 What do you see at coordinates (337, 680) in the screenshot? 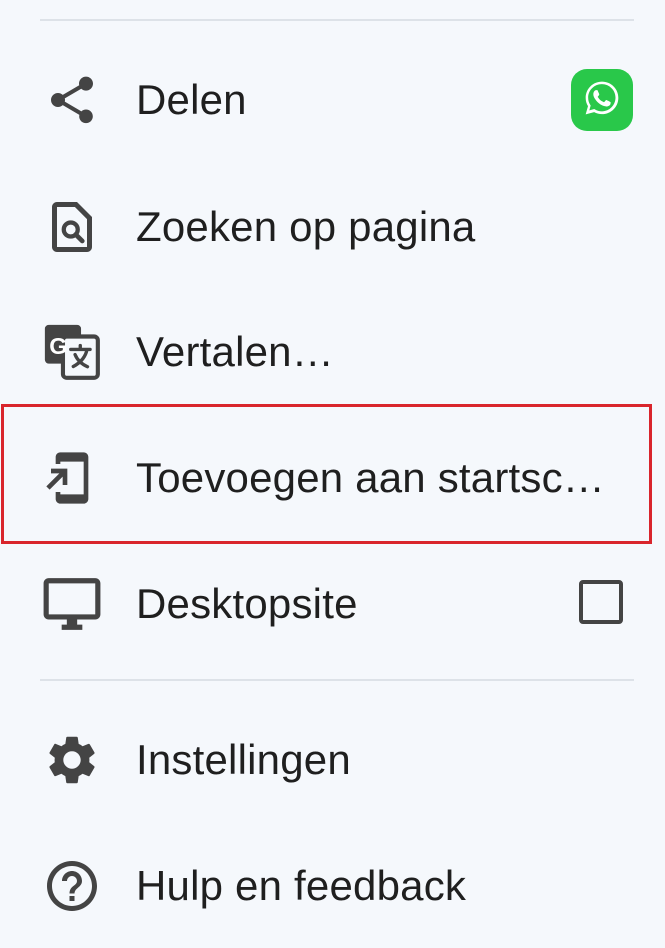
I see `menu-divider-bottom` at bounding box center [337, 680].